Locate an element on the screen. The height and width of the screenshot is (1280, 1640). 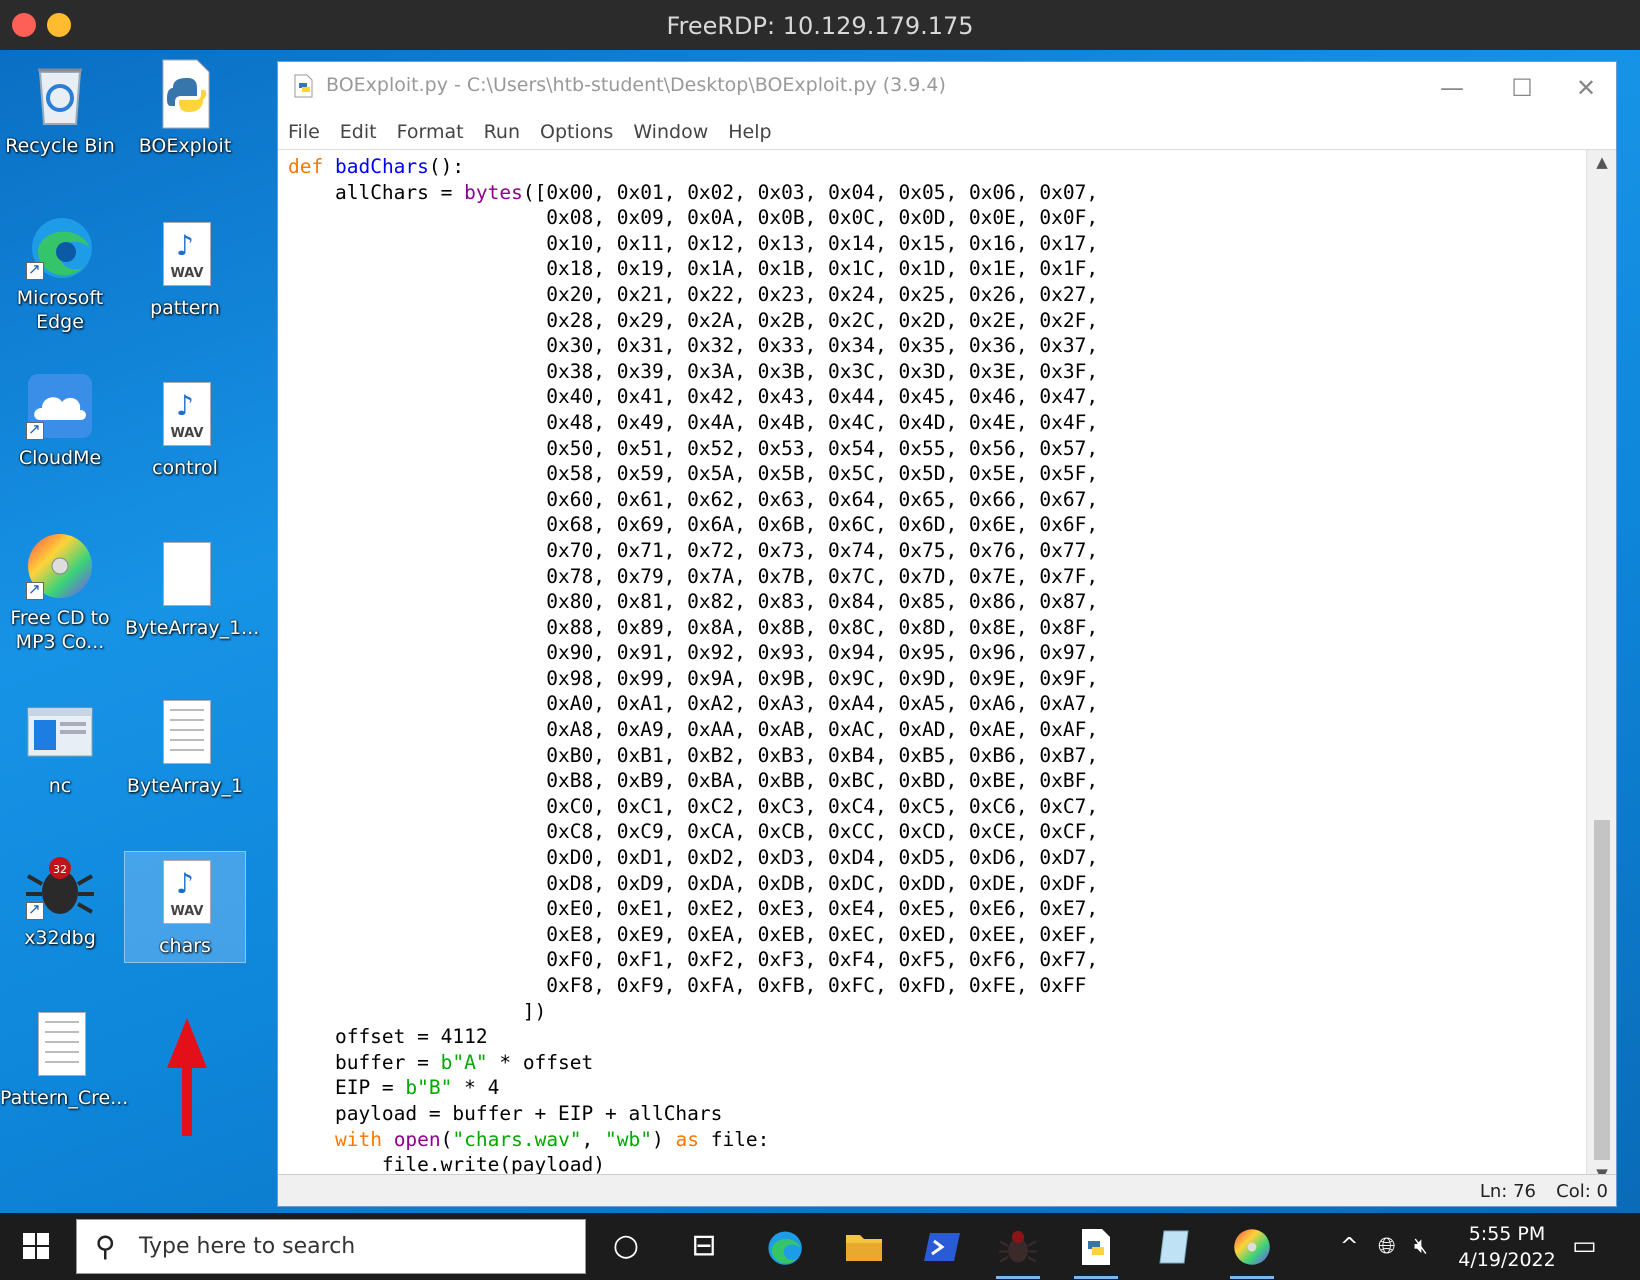
remote-session-title: FreeRDP: 10.129.179.175 is located at coordinates (820, 26).